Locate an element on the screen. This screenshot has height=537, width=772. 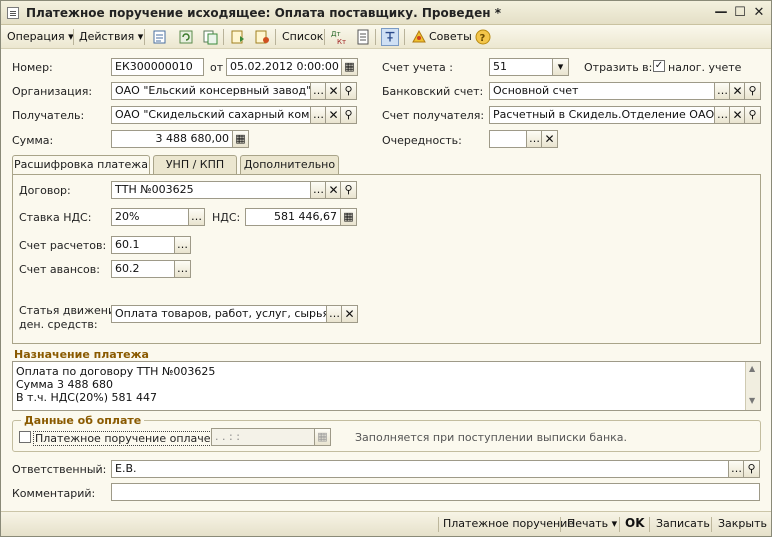
print-menu-button: Печать ▾ is located at coordinates (592, 523).